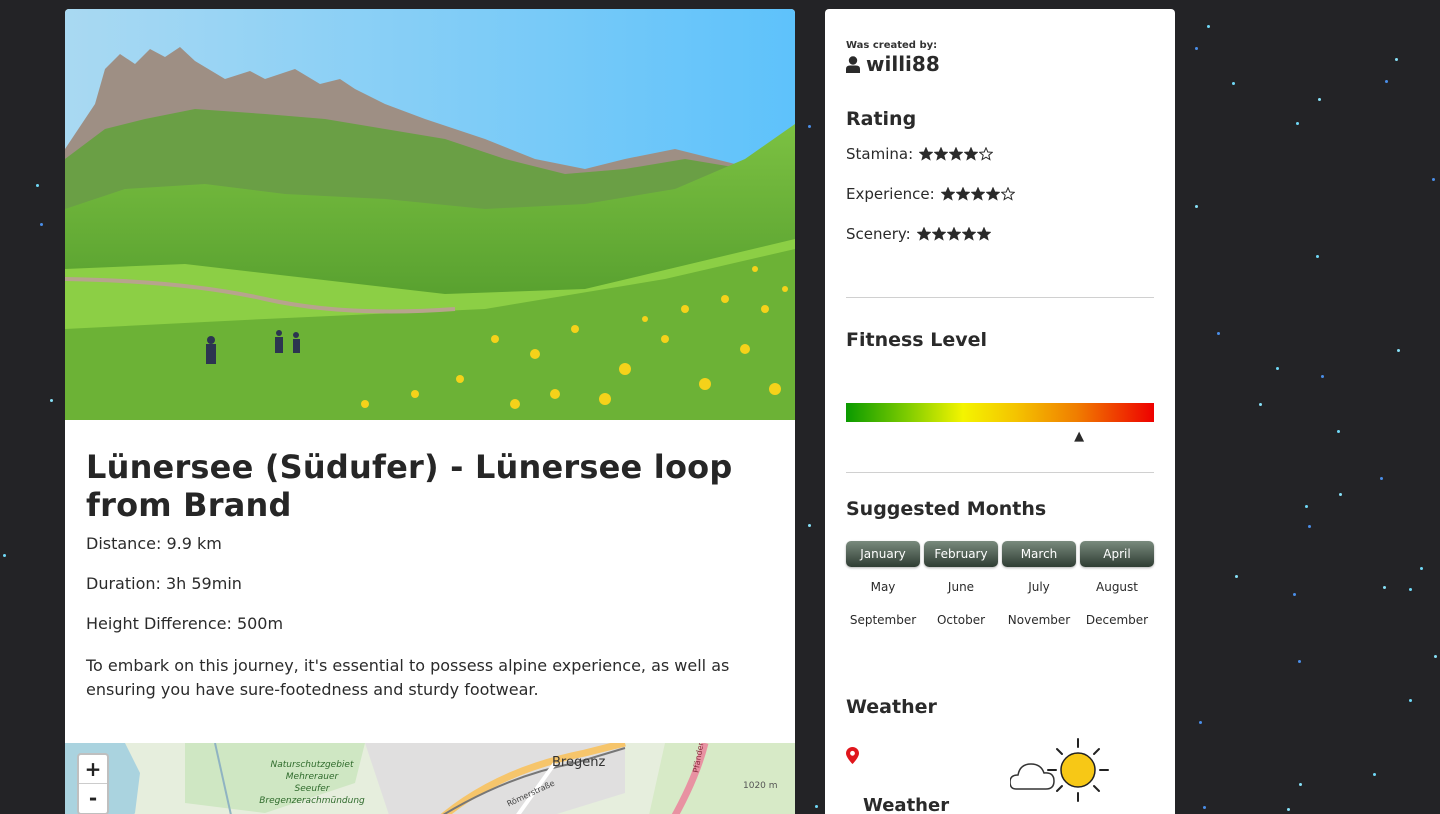 The image size is (1440, 814). What do you see at coordinates (852, 755) in the screenshot?
I see `location-pin-icon` at bounding box center [852, 755].